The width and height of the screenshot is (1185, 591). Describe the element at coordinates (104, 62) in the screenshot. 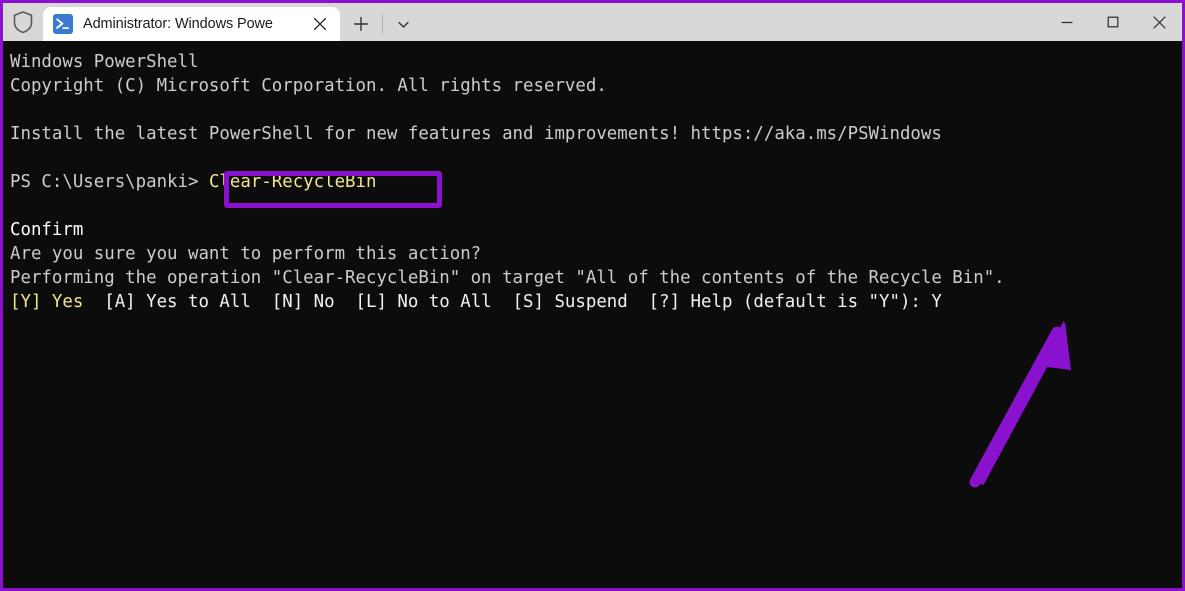

I see `console-text: Windows PowerShell` at that location.